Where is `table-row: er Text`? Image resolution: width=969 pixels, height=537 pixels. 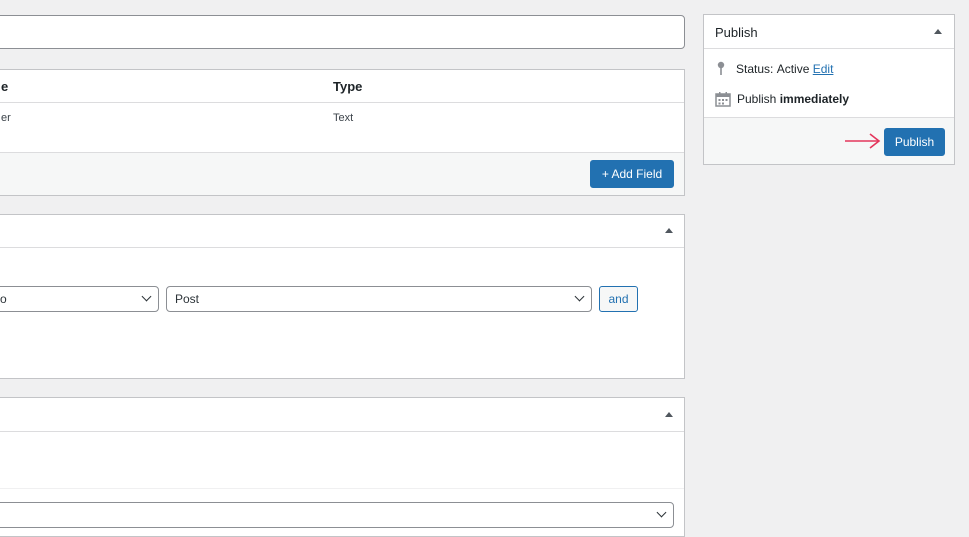
table-row: er Text is located at coordinates (342, 128).